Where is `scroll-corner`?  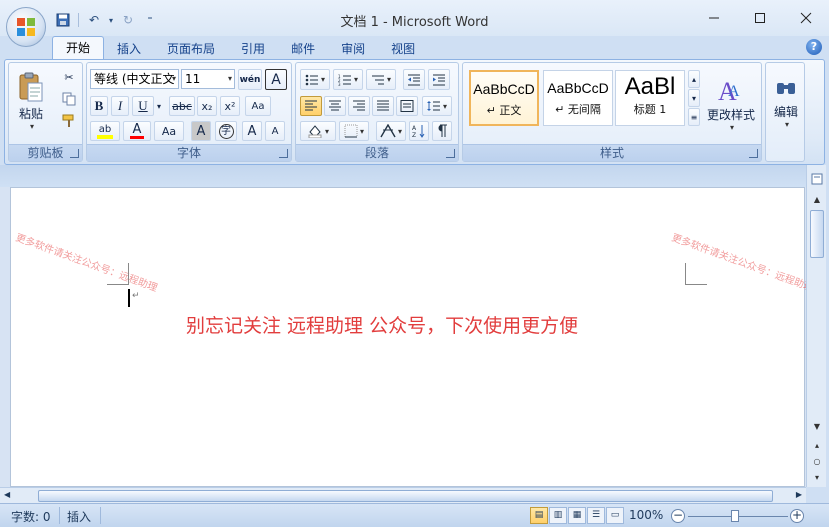
scroll-corner is located at coordinates (817, 495).